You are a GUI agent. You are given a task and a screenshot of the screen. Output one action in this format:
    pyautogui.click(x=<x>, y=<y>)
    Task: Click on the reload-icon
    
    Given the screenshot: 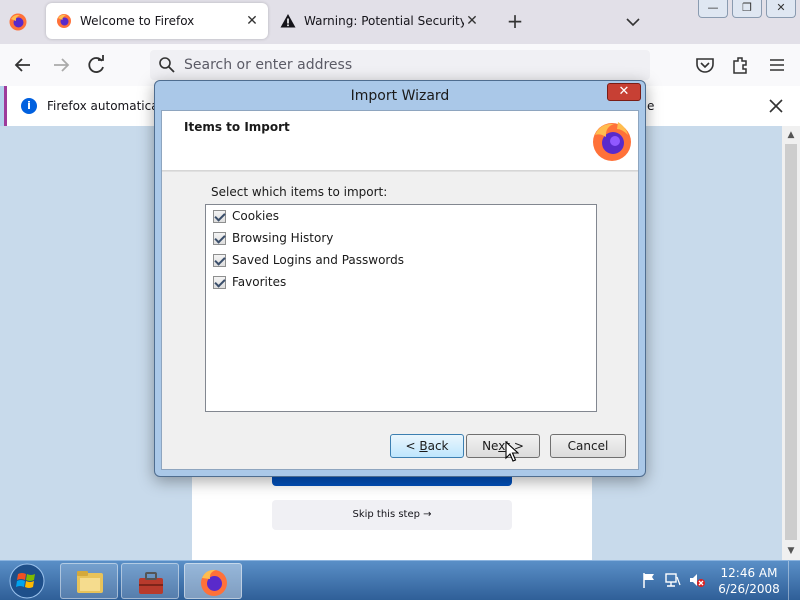 What is the action you would take?
    pyautogui.click(x=97, y=65)
    